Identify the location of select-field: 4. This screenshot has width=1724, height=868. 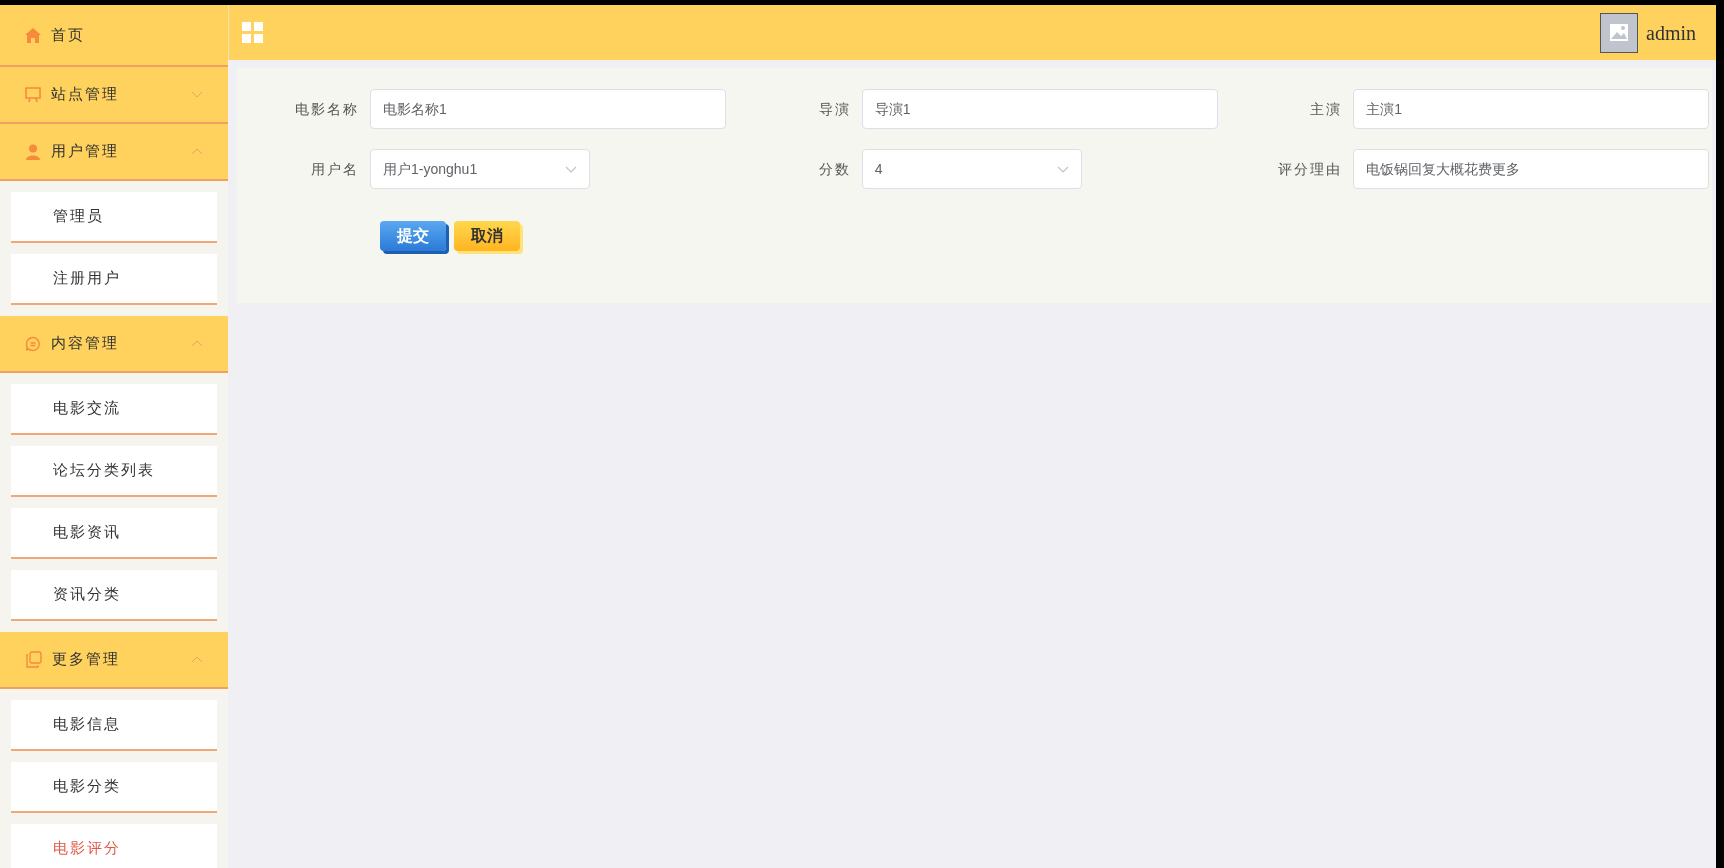
(971, 169).